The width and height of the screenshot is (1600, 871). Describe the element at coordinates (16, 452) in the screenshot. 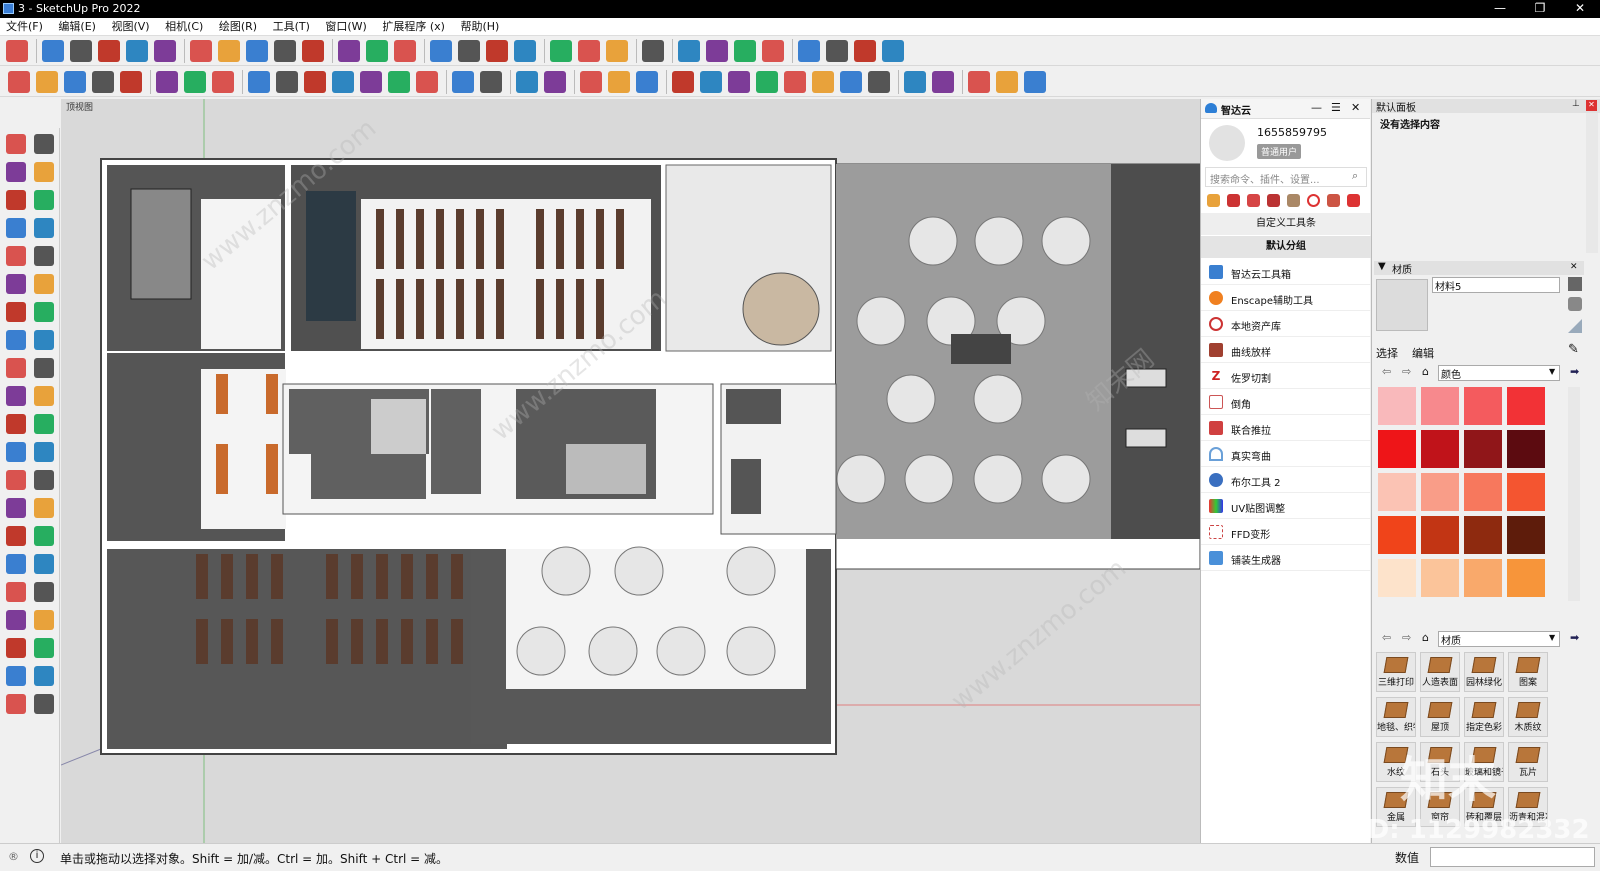

I see `tape-tool-icon` at that location.